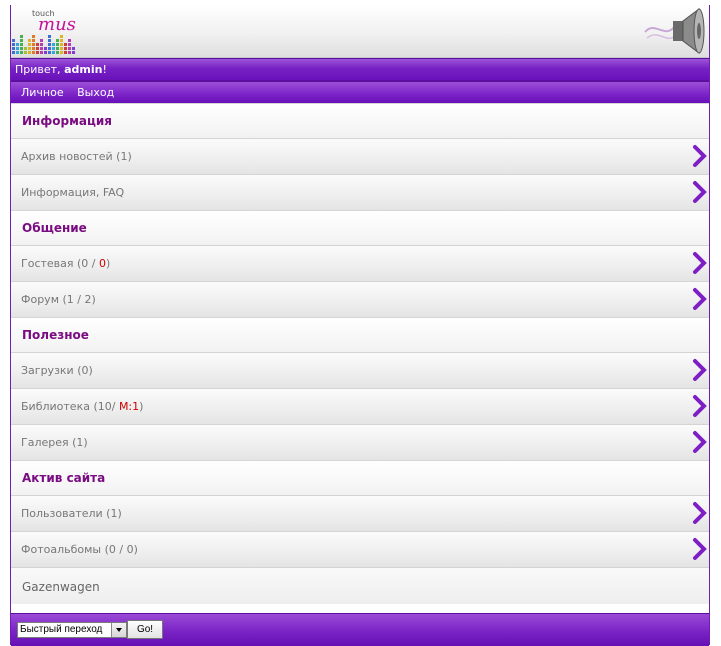 Image resolution: width=721 pixels, height=646 pixels. What do you see at coordinates (360, 227) in the screenshot?
I see `section-title-communication: Общение` at bounding box center [360, 227].